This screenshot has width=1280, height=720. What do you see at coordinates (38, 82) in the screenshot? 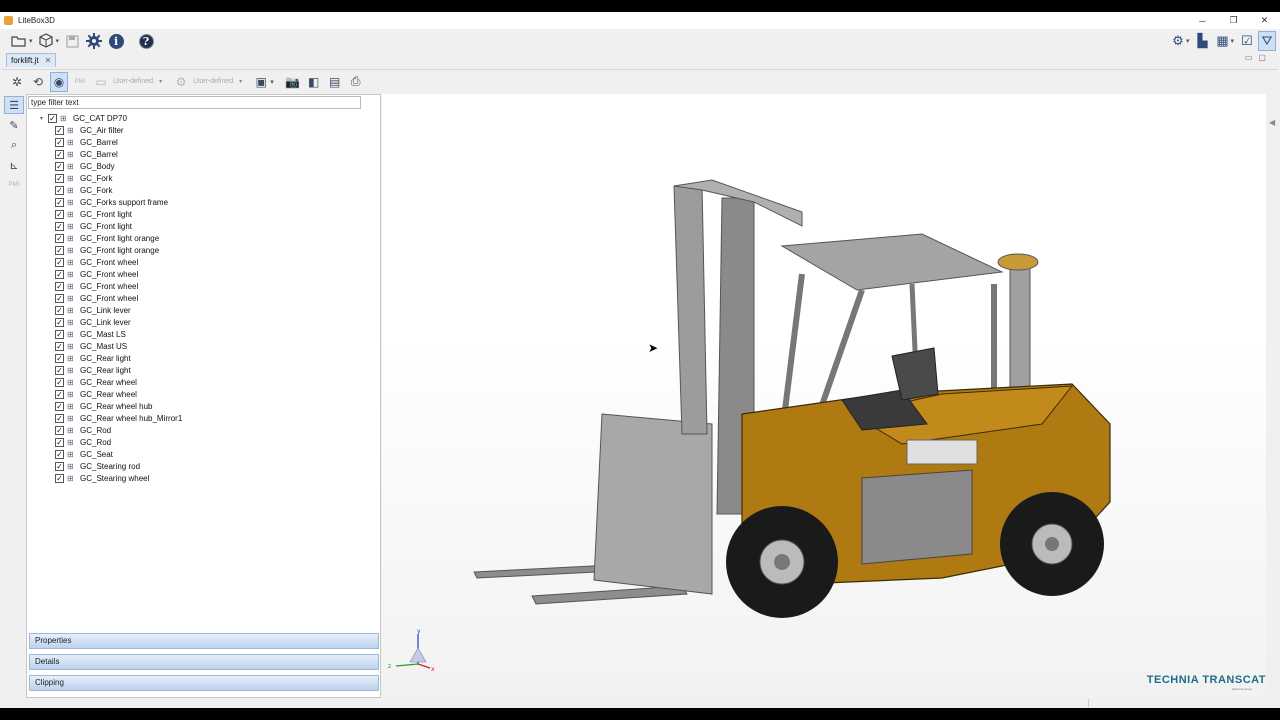
I see `rotate-parts-icon: ⟲` at bounding box center [38, 82].